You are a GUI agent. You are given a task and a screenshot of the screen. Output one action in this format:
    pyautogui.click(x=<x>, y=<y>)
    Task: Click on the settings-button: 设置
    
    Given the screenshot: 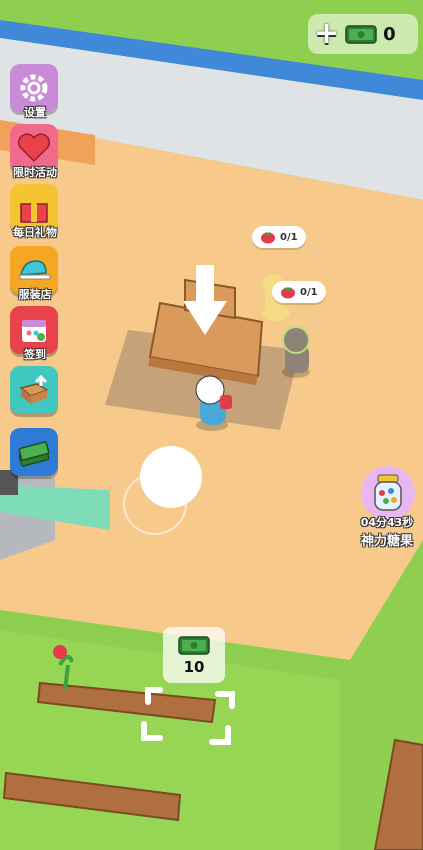 What is the action you would take?
    pyautogui.click(x=35, y=91)
    